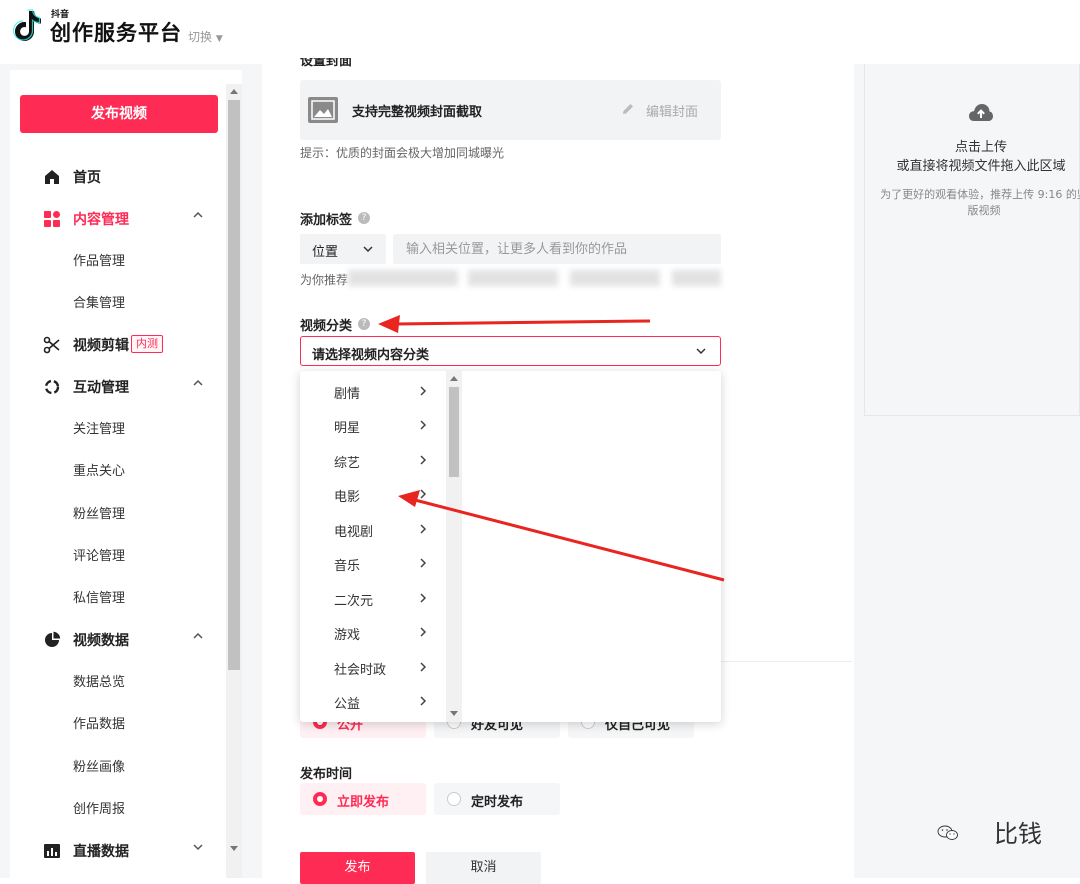  I want to click on location-input, so click(557, 249).